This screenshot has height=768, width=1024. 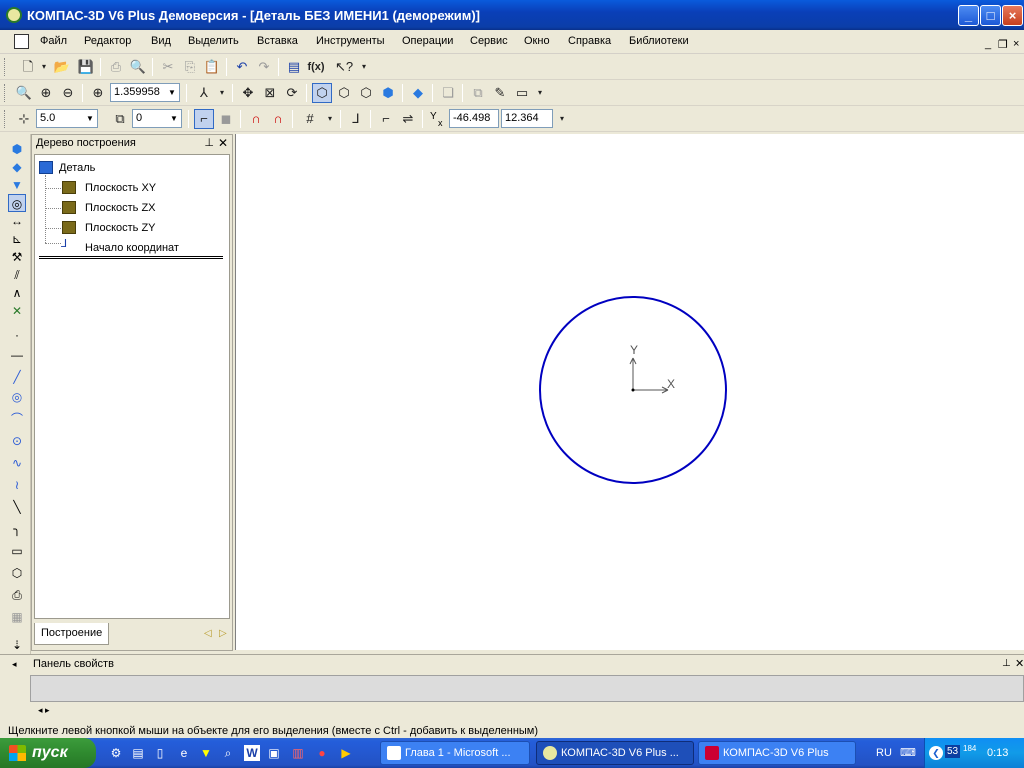 What do you see at coordinates (67, 118) in the screenshot?
I see `cursor-step-field: 5.0 ▼` at bounding box center [67, 118].